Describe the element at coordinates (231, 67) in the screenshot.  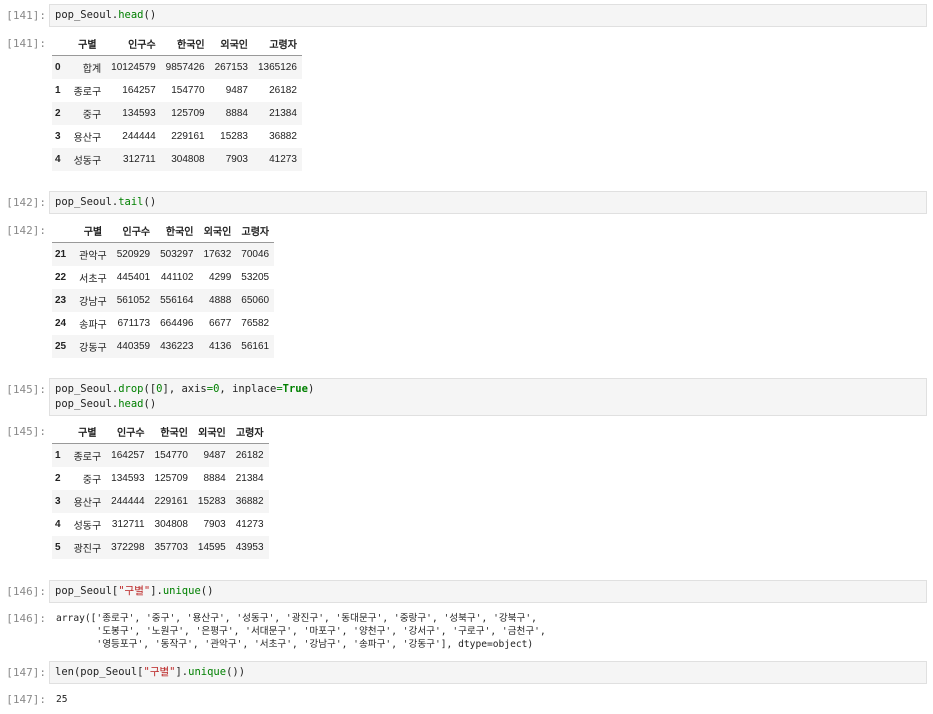
I see `table-cell: 267153` at that location.